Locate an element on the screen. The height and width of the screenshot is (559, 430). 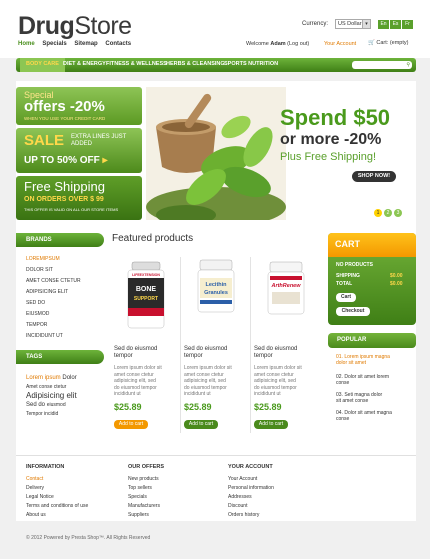
shop-now-button: SHOP NOW! is located at coordinates (374, 176).